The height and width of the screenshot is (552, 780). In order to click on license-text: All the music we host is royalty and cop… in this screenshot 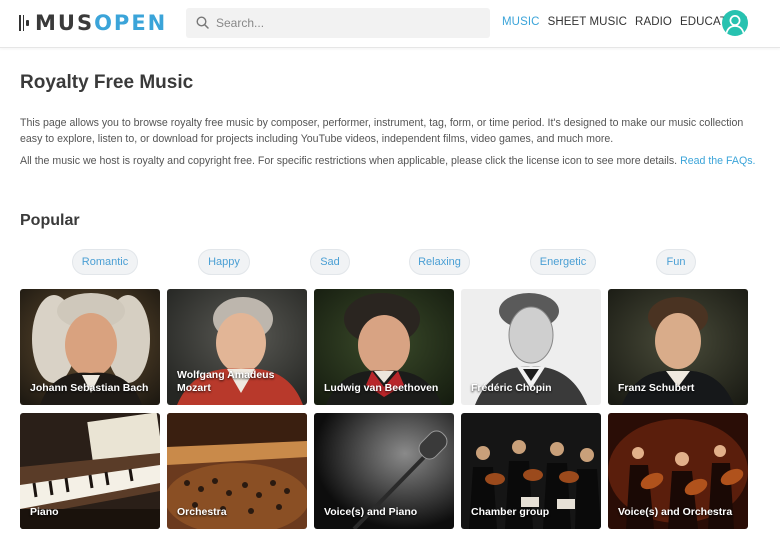, I will do `click(349, 161)`.